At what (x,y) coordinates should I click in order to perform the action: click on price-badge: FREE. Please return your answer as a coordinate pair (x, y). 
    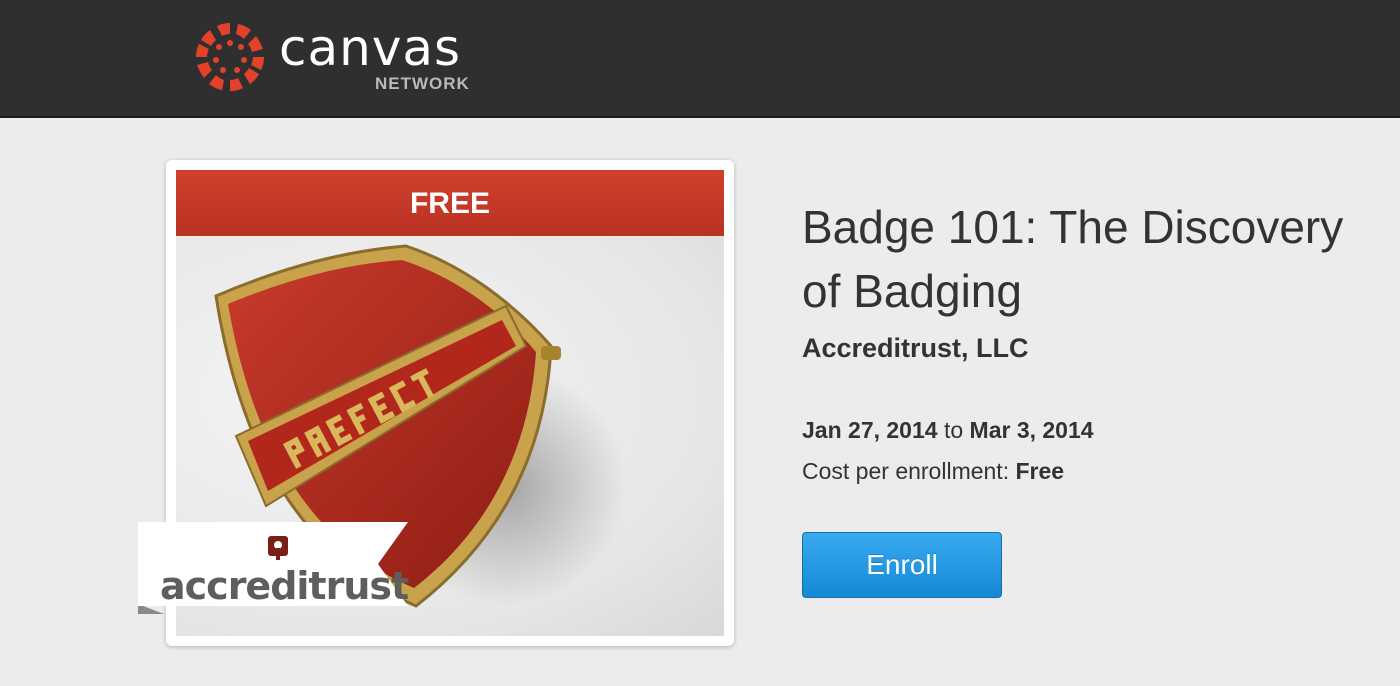
    Looking at the image, I should click on (450, 203).